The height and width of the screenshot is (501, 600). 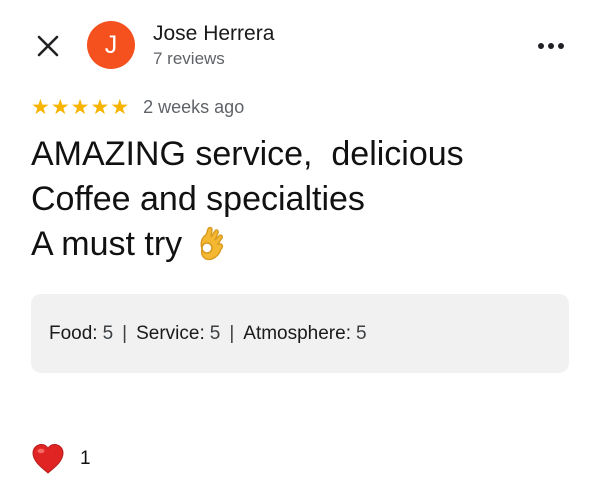 What do you see at coordinates (297, 333) in the screenshot?
I see `atmosphere-label: Atmosphere:` at bounding box center [297, 333].